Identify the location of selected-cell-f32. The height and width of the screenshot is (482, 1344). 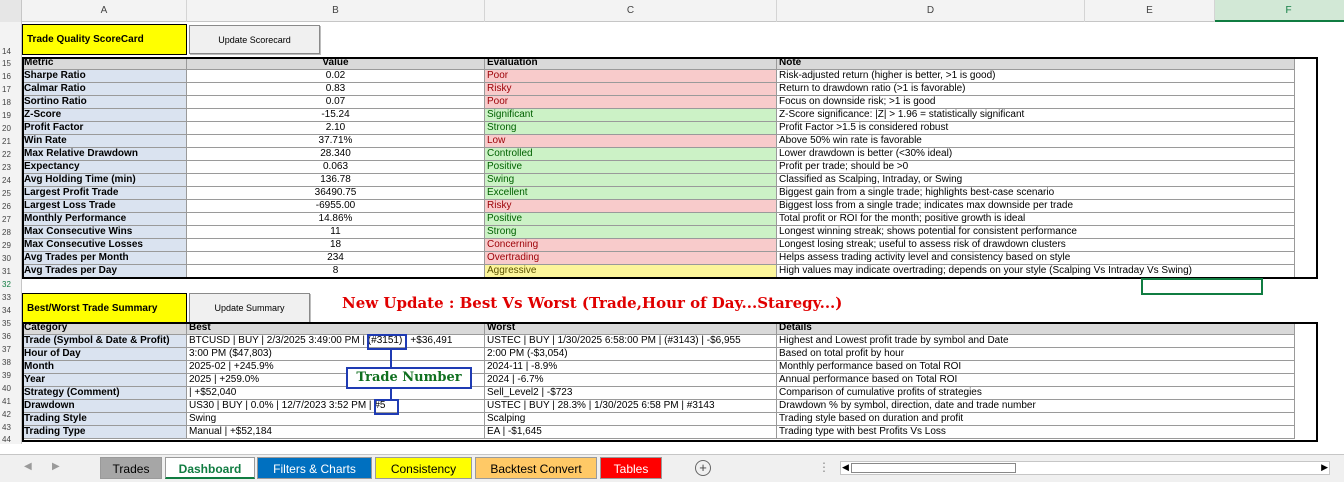
(1202, 286).